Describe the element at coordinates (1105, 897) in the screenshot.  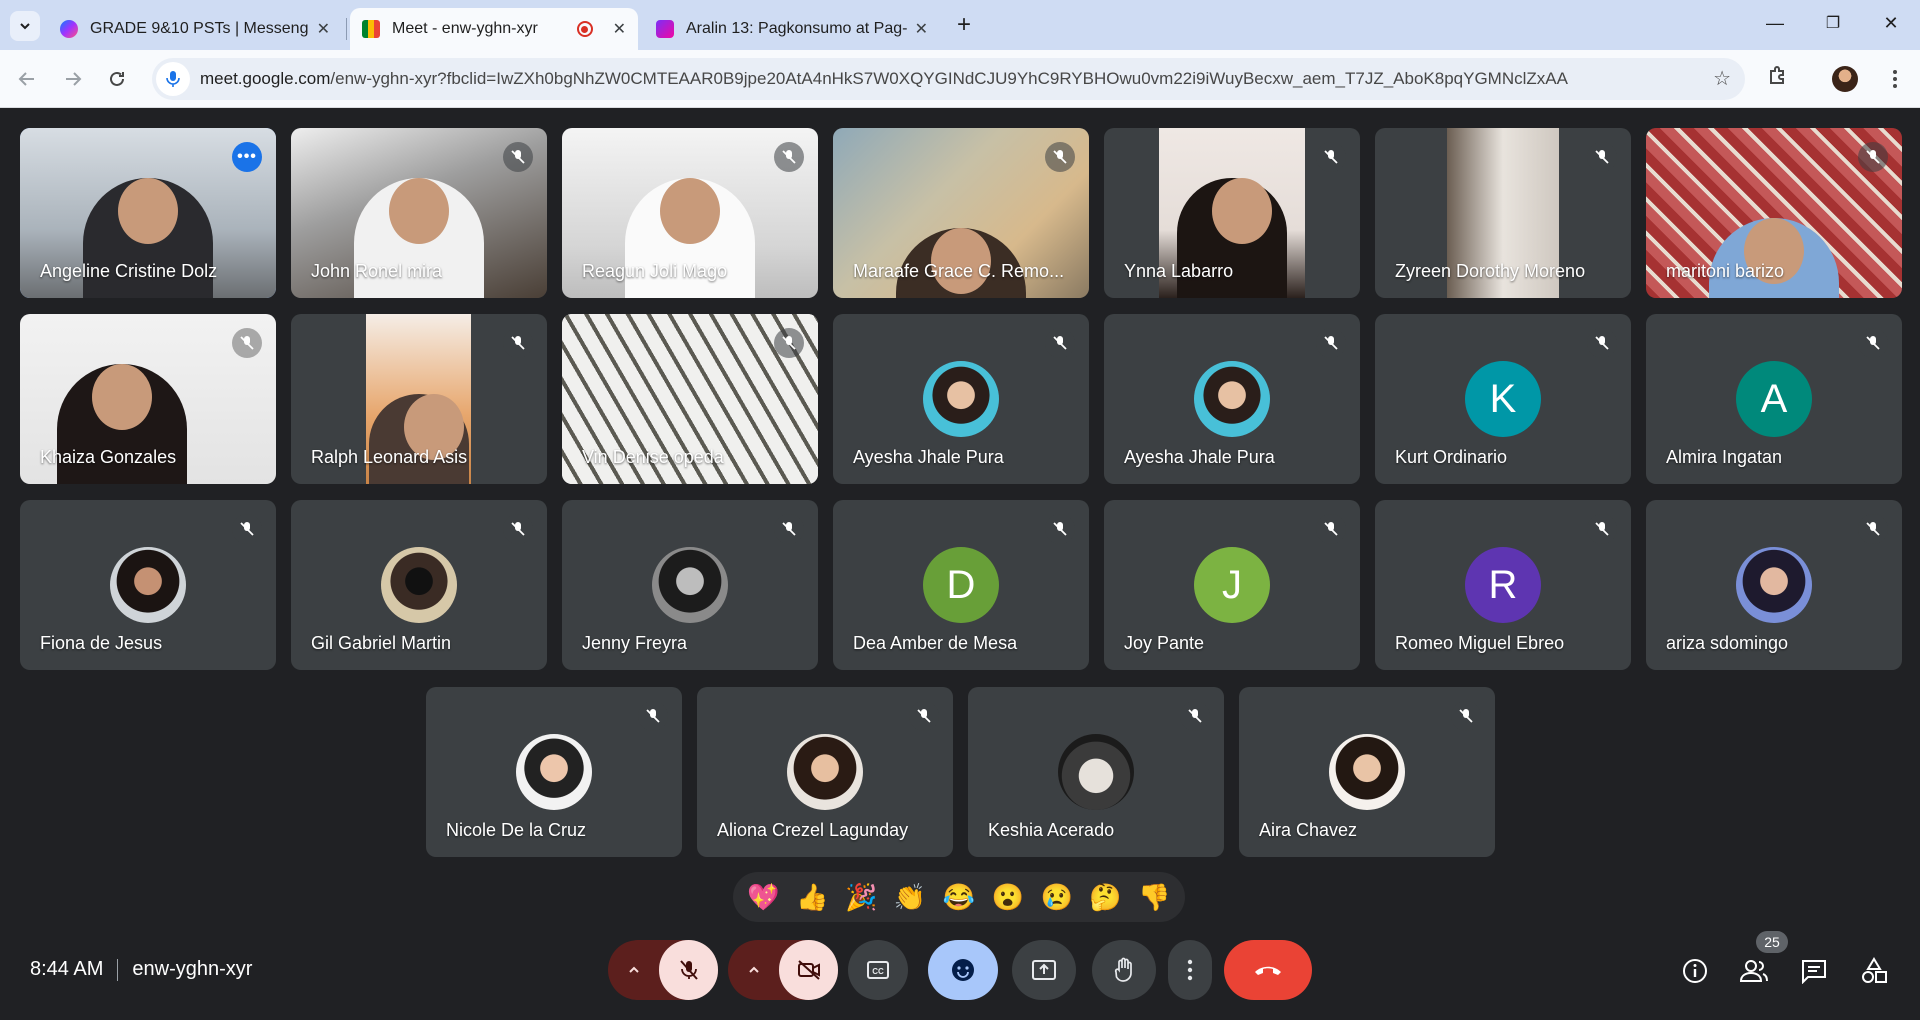
I see `reaction-thinking: 🤔` at that location.